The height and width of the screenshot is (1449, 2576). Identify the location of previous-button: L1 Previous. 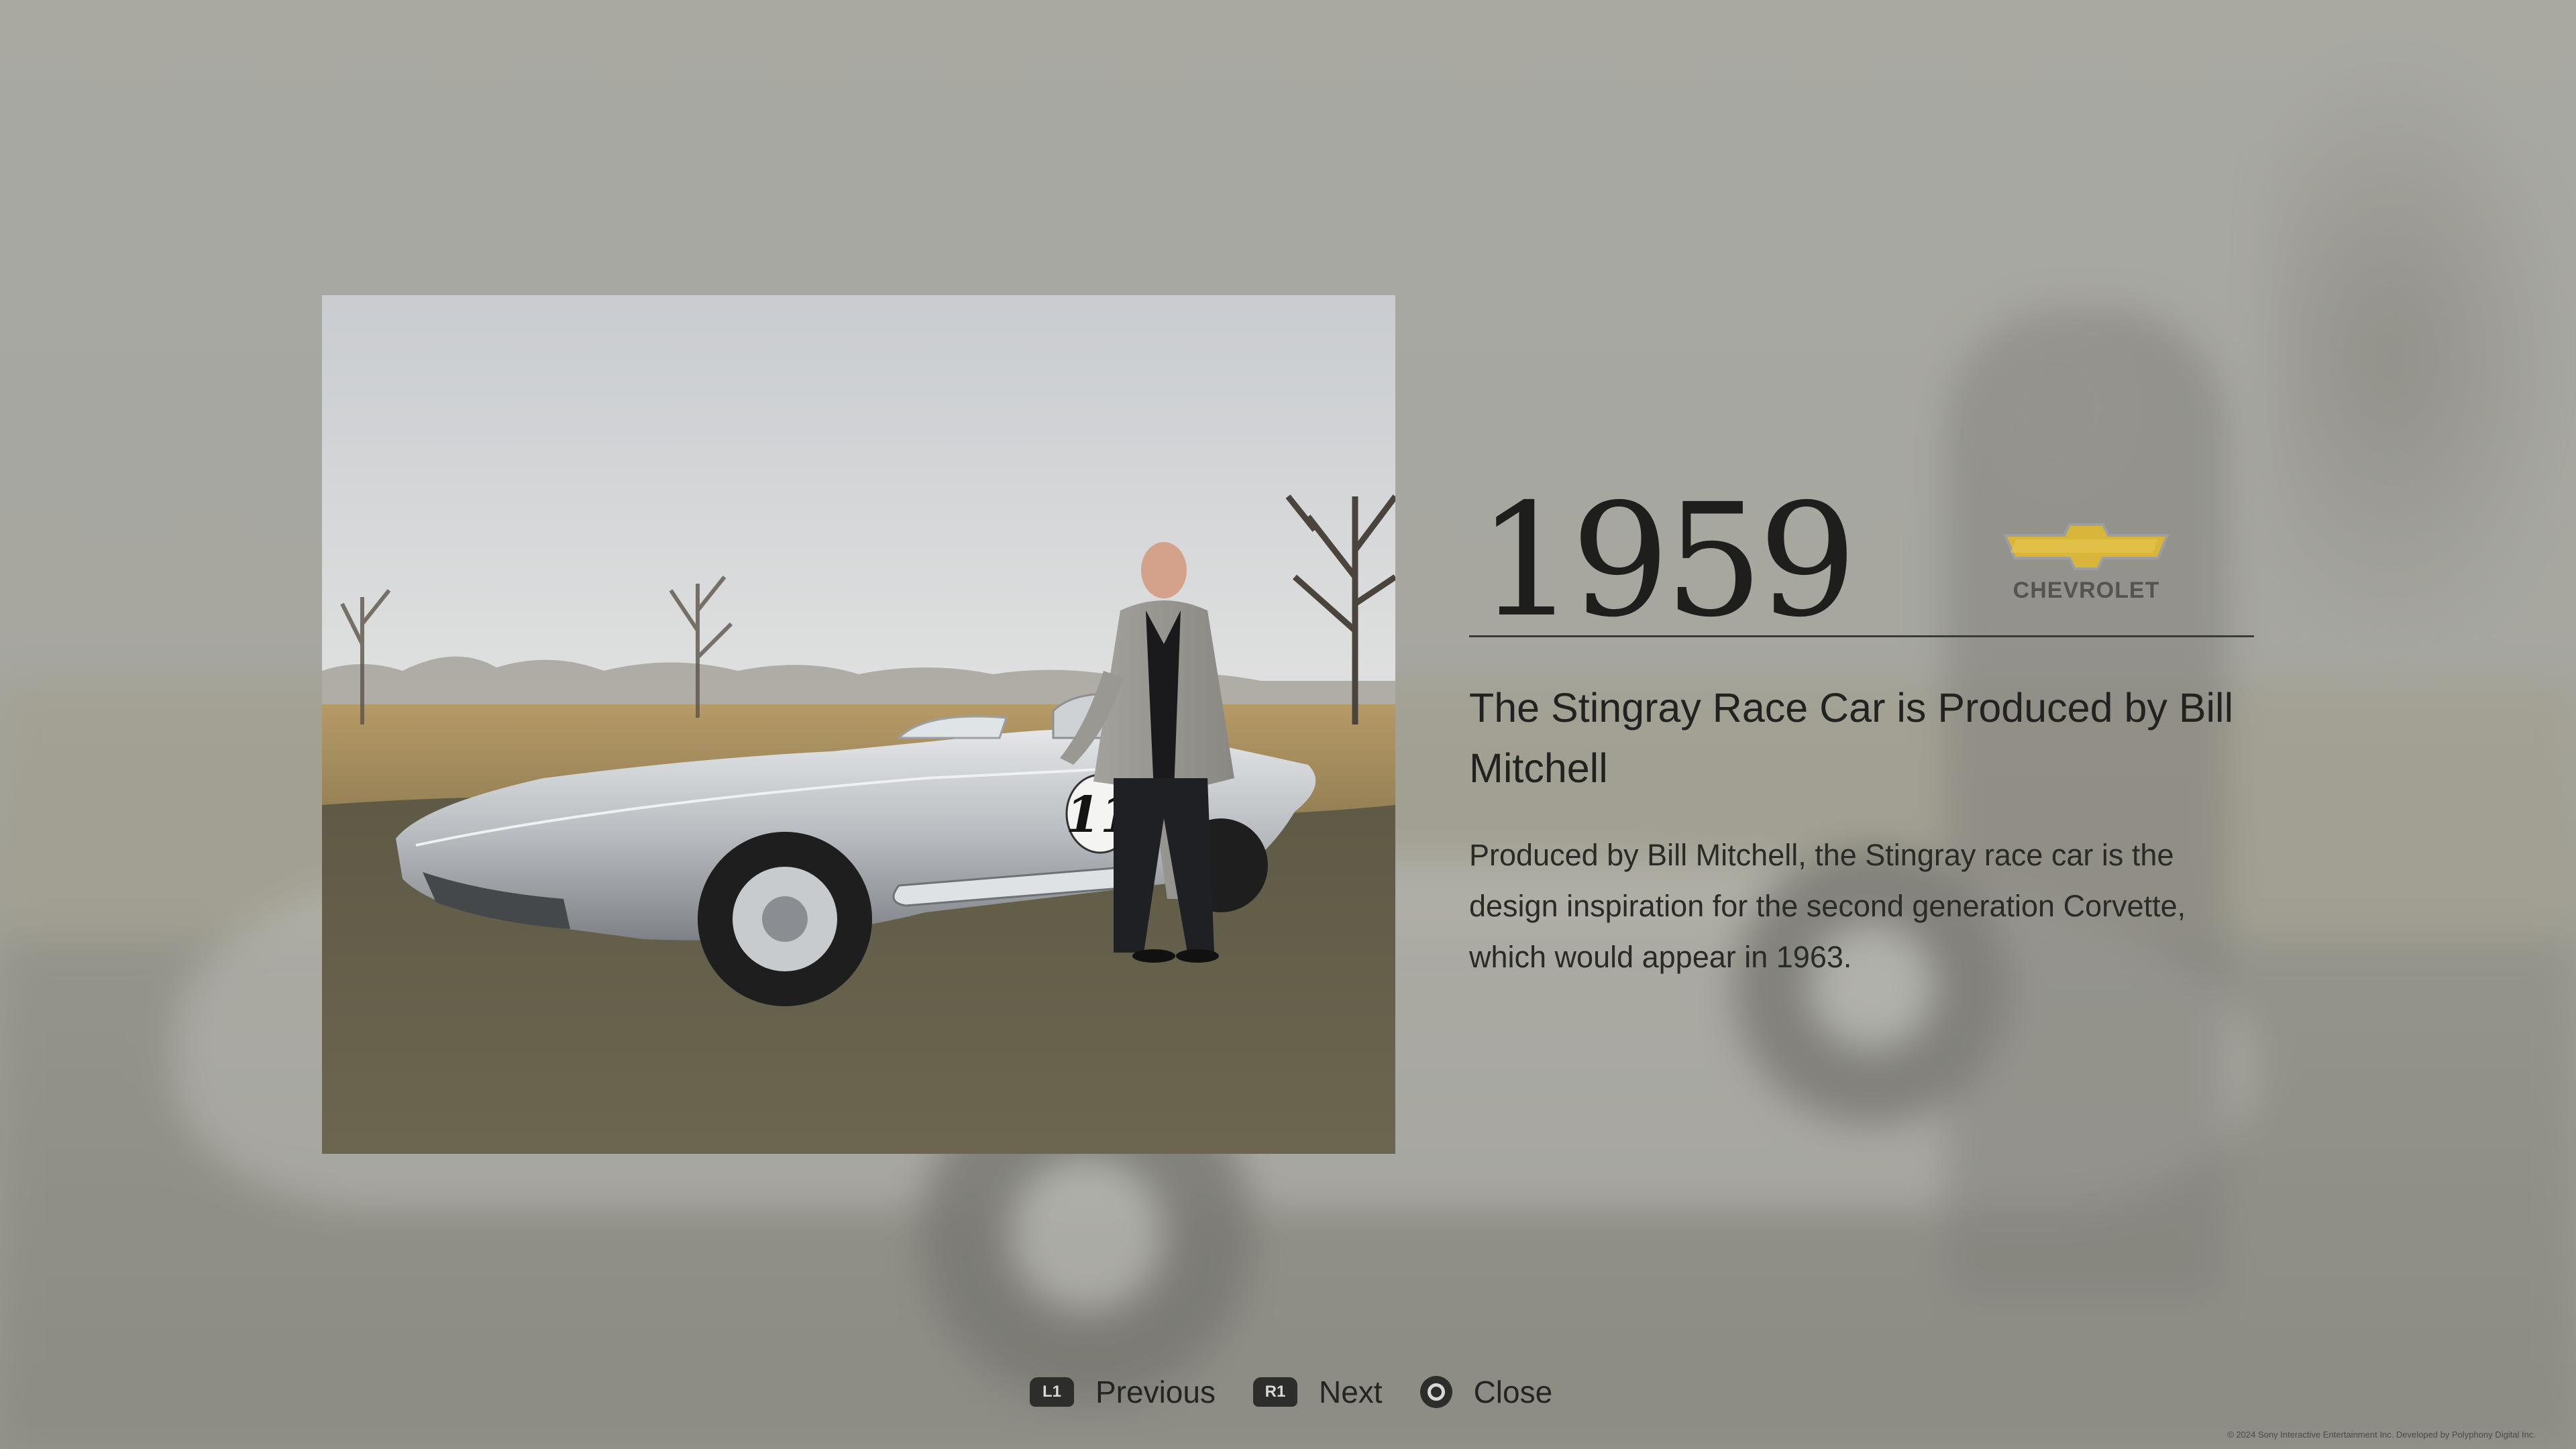
(1123, 1392).